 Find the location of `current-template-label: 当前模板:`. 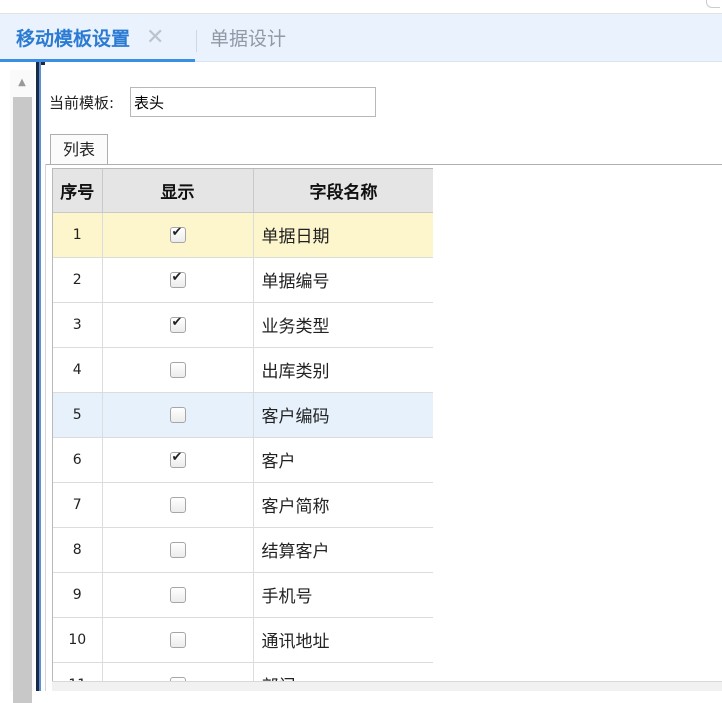

current-template-label: 当前模板: is located at coordinates (82, 103).